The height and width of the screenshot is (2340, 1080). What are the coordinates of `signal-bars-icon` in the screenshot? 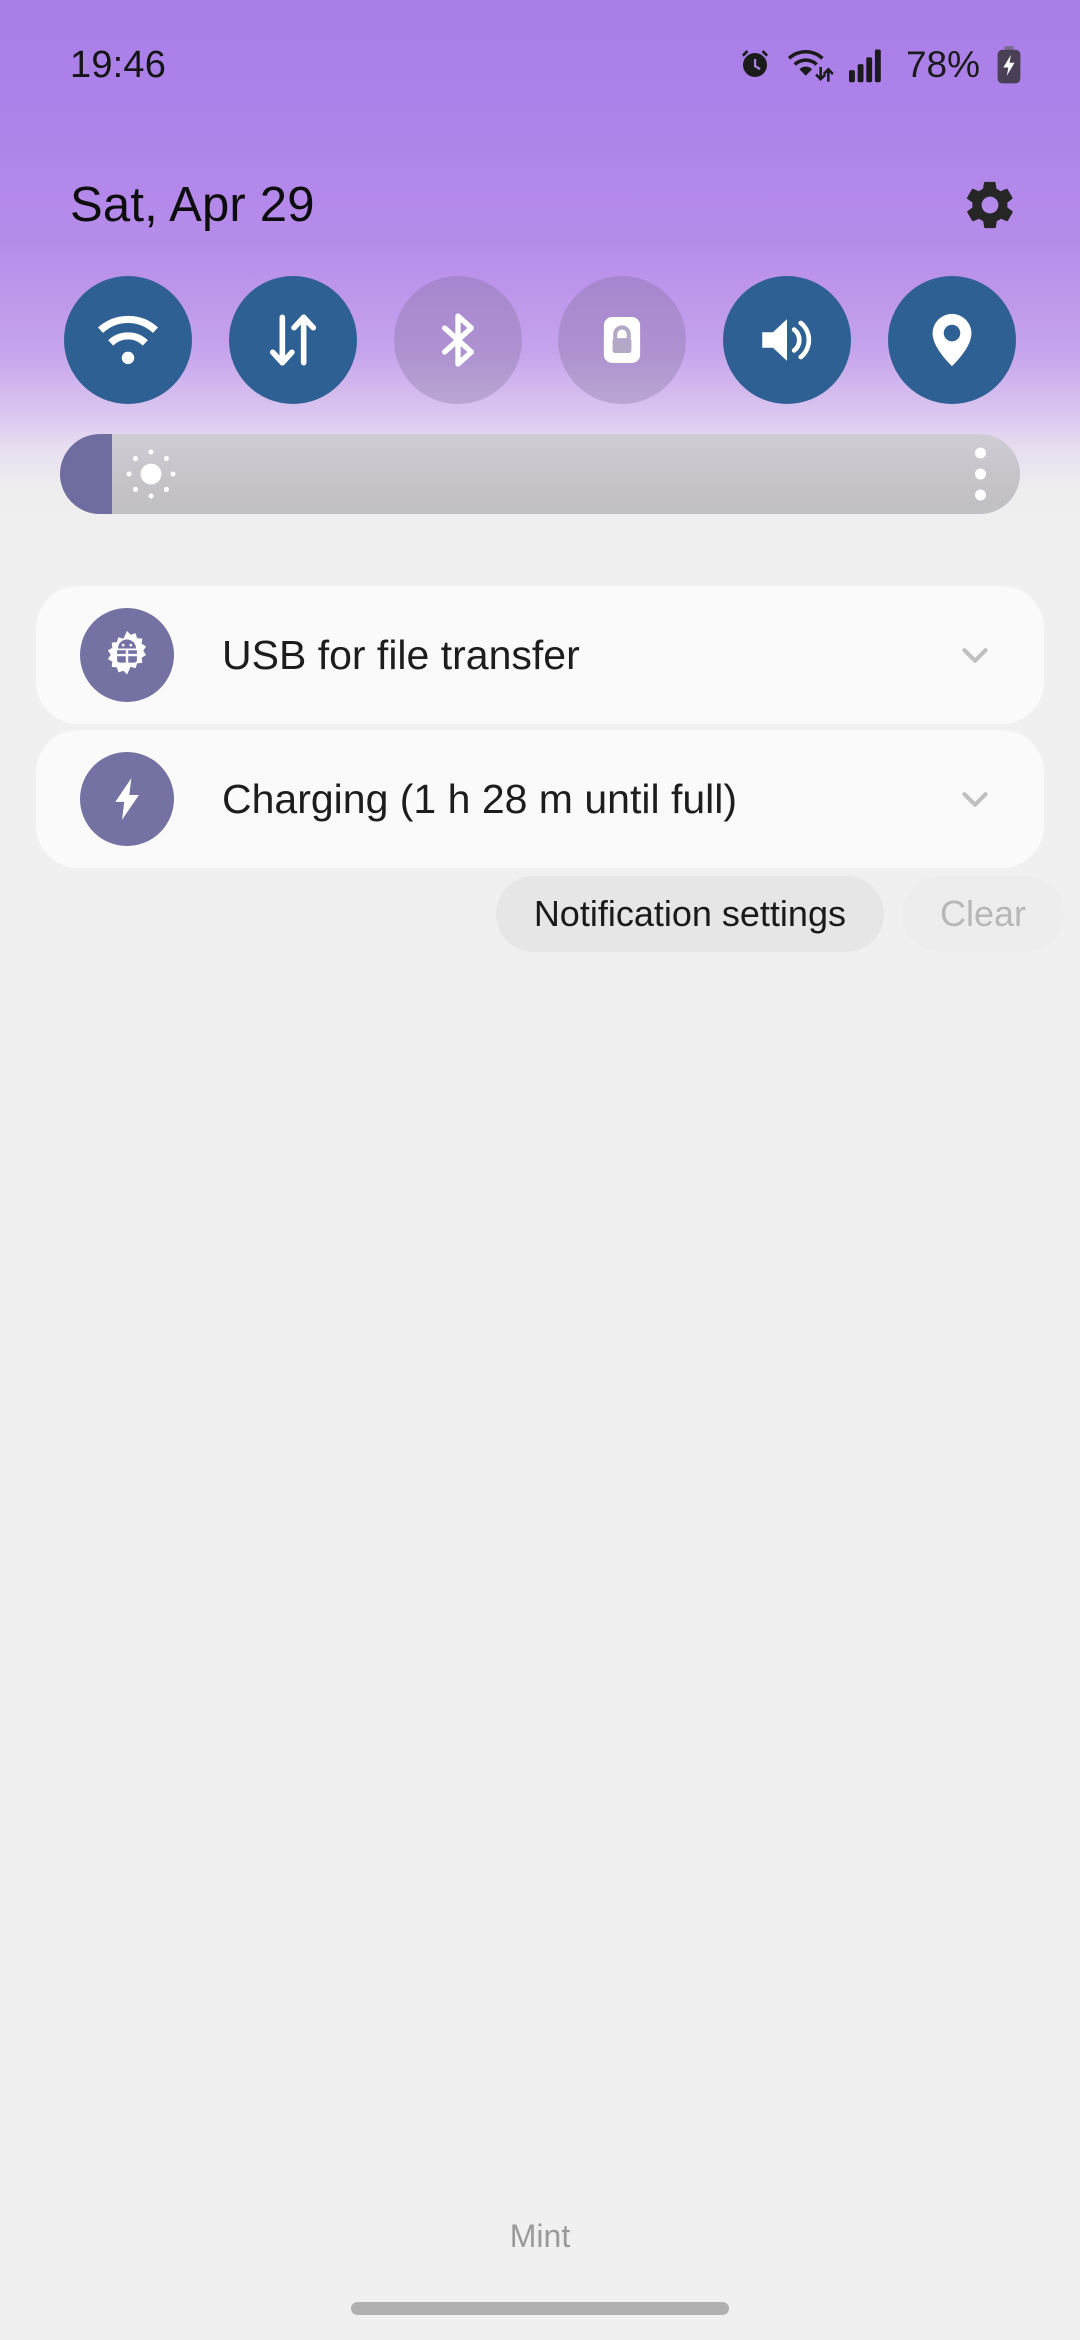 It's located at (867, 65).